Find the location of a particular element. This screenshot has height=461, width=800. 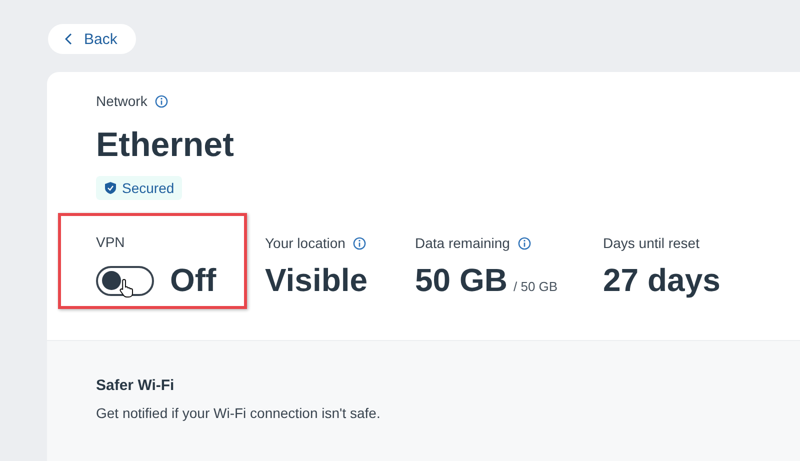

vpn-toggle is located at coordinates (125, 281).